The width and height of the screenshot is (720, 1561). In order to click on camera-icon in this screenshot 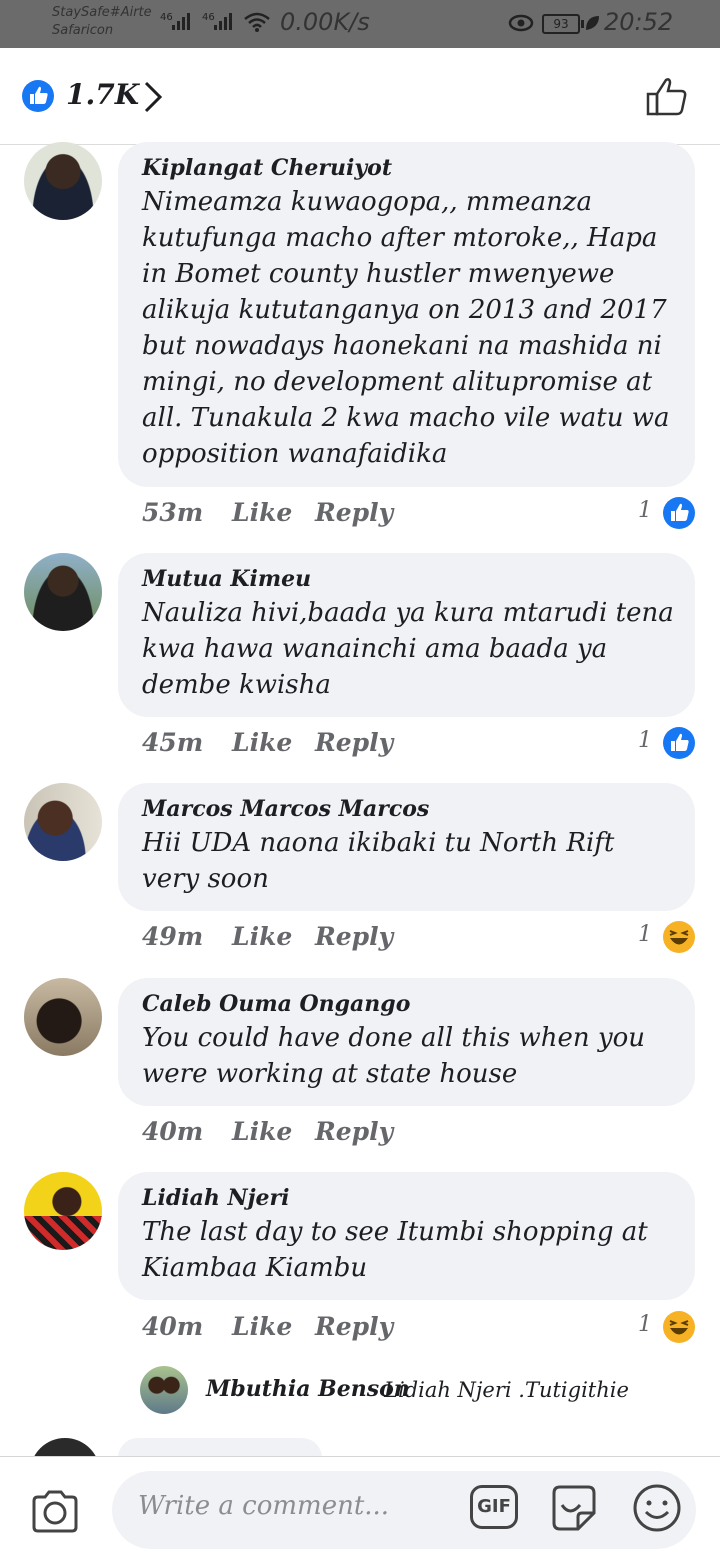, I will do `click(55, 1511)`.